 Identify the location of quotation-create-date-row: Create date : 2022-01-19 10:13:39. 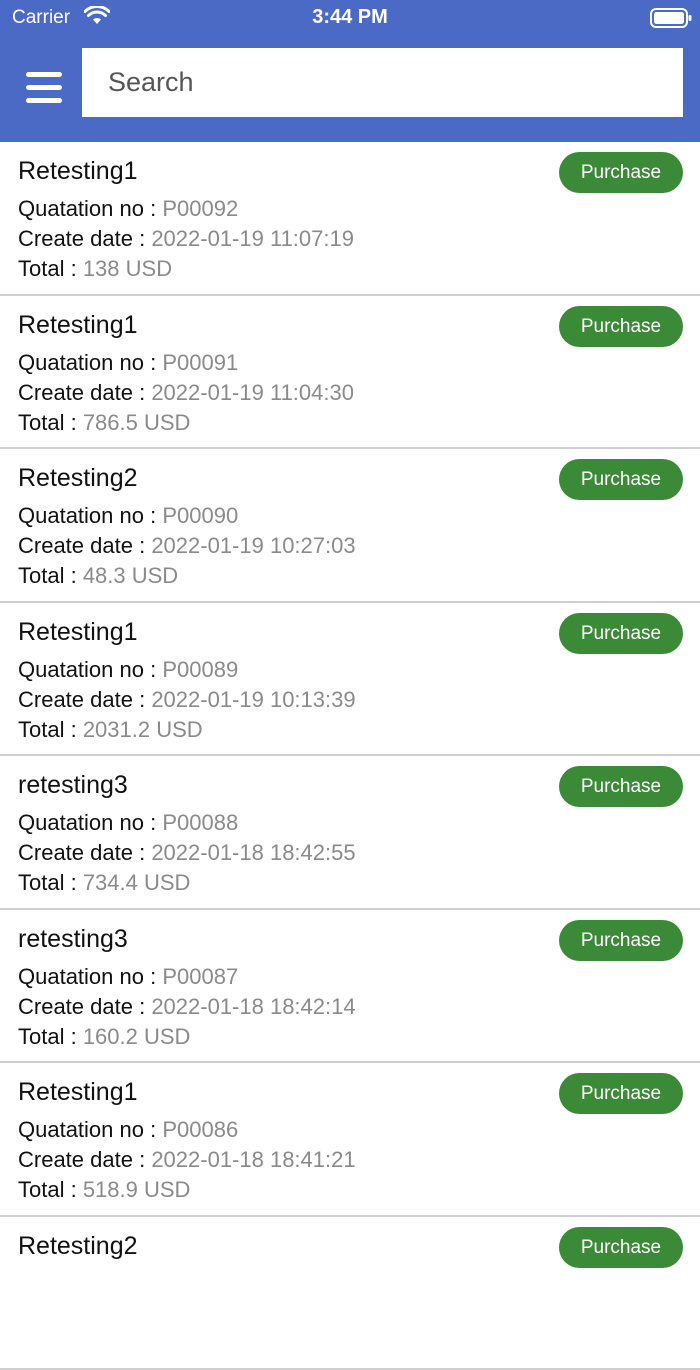
(187, 700).